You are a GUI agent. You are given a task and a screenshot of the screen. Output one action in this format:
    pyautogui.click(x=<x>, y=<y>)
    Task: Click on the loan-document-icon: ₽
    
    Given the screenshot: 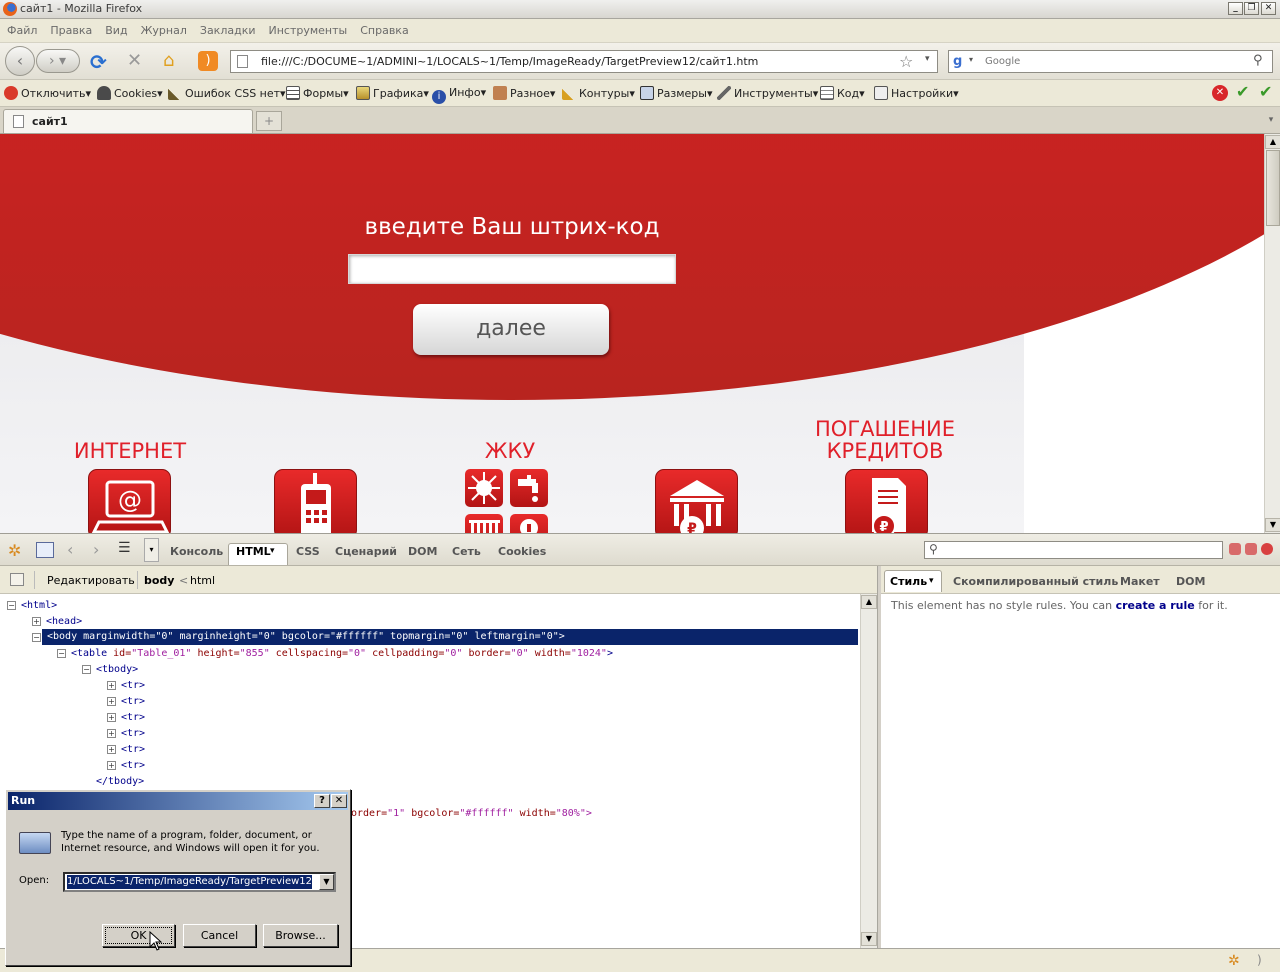 What is the action you would take?
    pyautogui.click(x=886, y=501)
    